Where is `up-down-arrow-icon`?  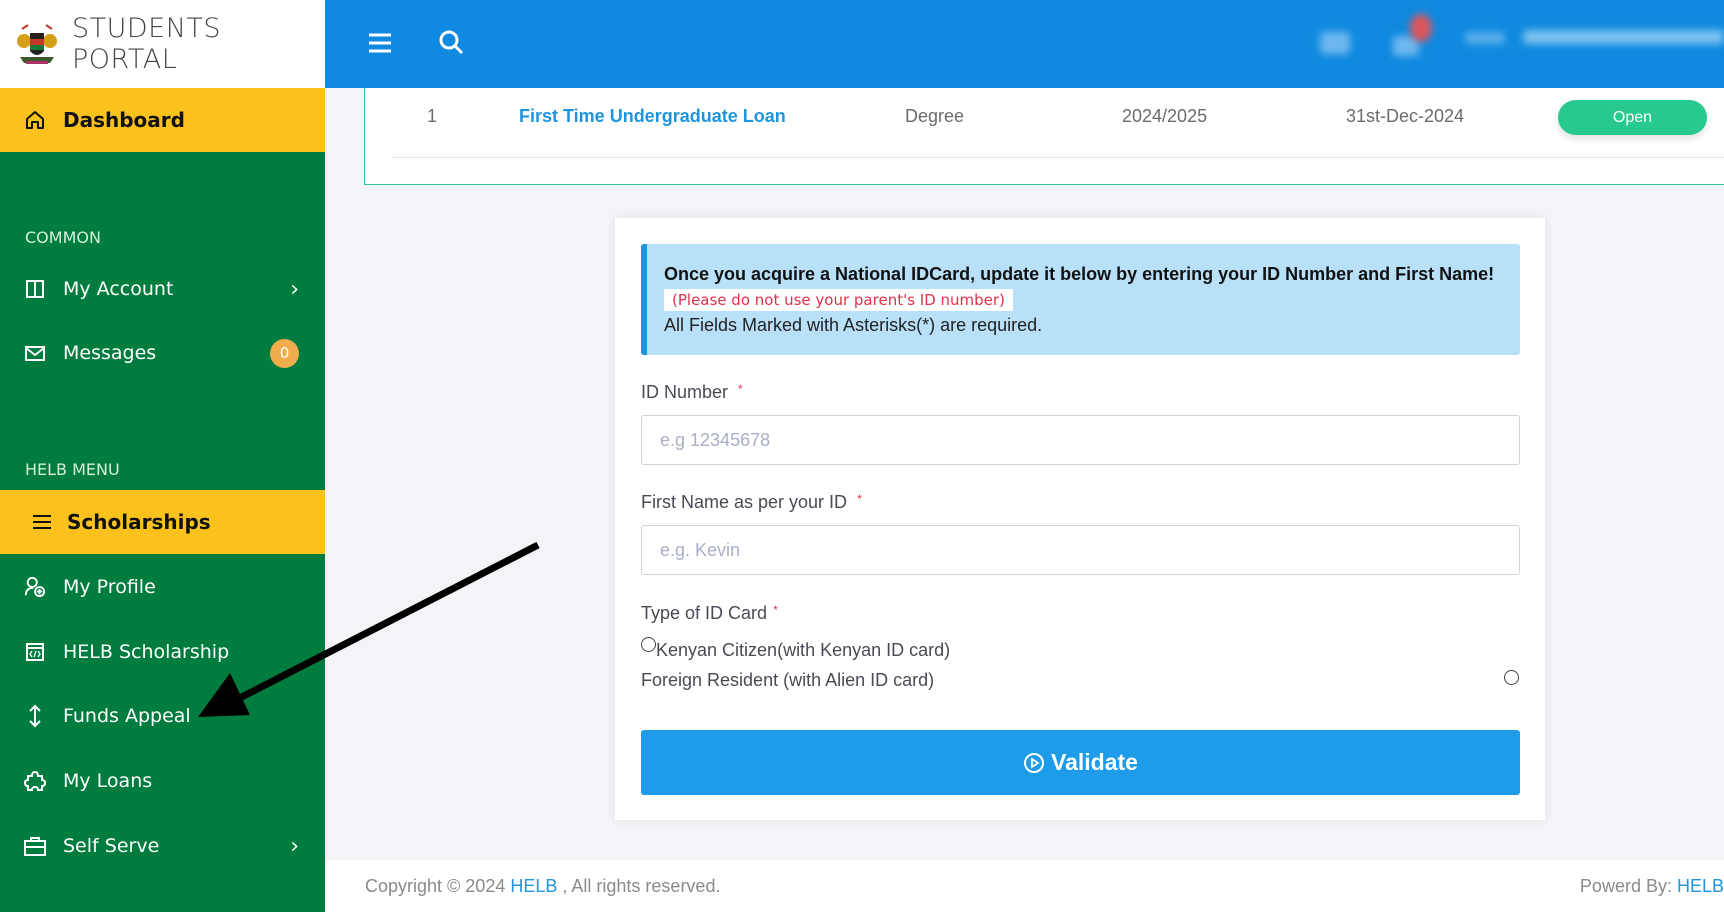 up-down-arrow-icon is located at coordinates (35, 716).